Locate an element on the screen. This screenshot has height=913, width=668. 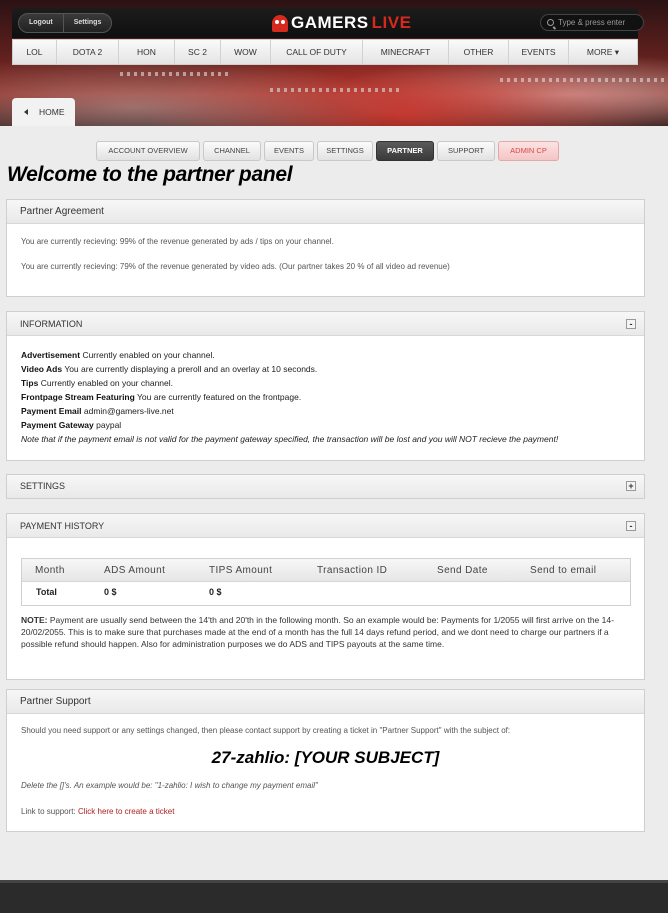
panel-header: Partner Agreement is located at coordinates (325, 212).